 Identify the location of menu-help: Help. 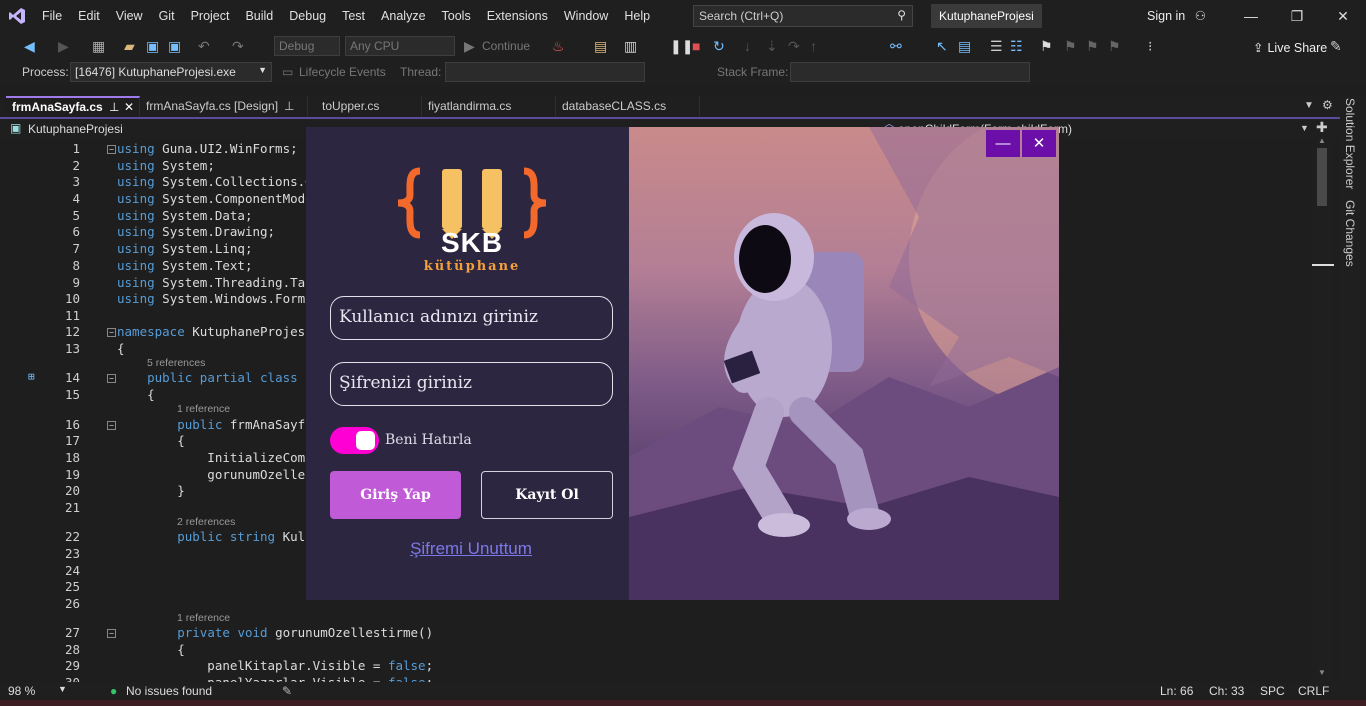
(637, 16).